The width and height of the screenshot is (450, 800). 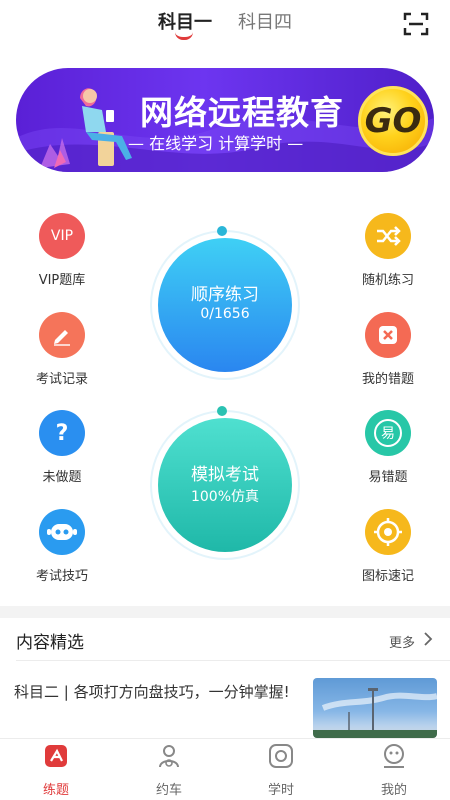 I want to click on feature-label: 随机练习, so click(x=387, y=280).